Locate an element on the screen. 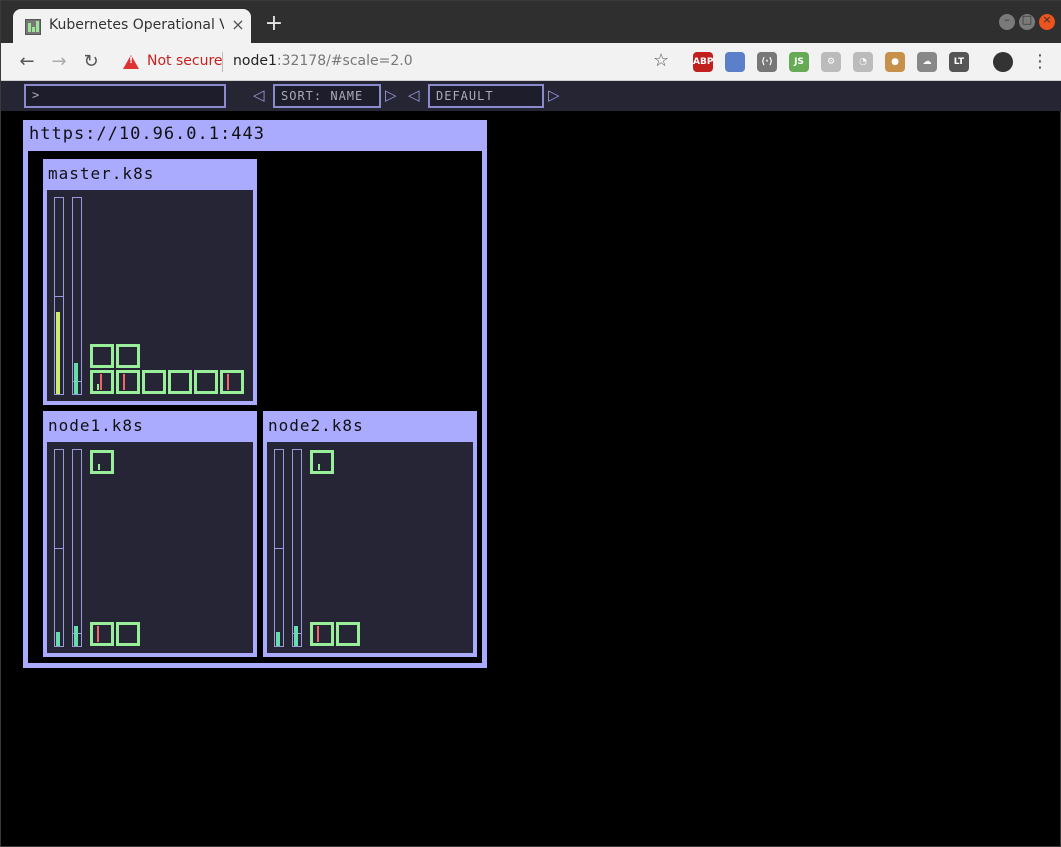  minimize-window-icon: – is located at coordinates (1007, 21).